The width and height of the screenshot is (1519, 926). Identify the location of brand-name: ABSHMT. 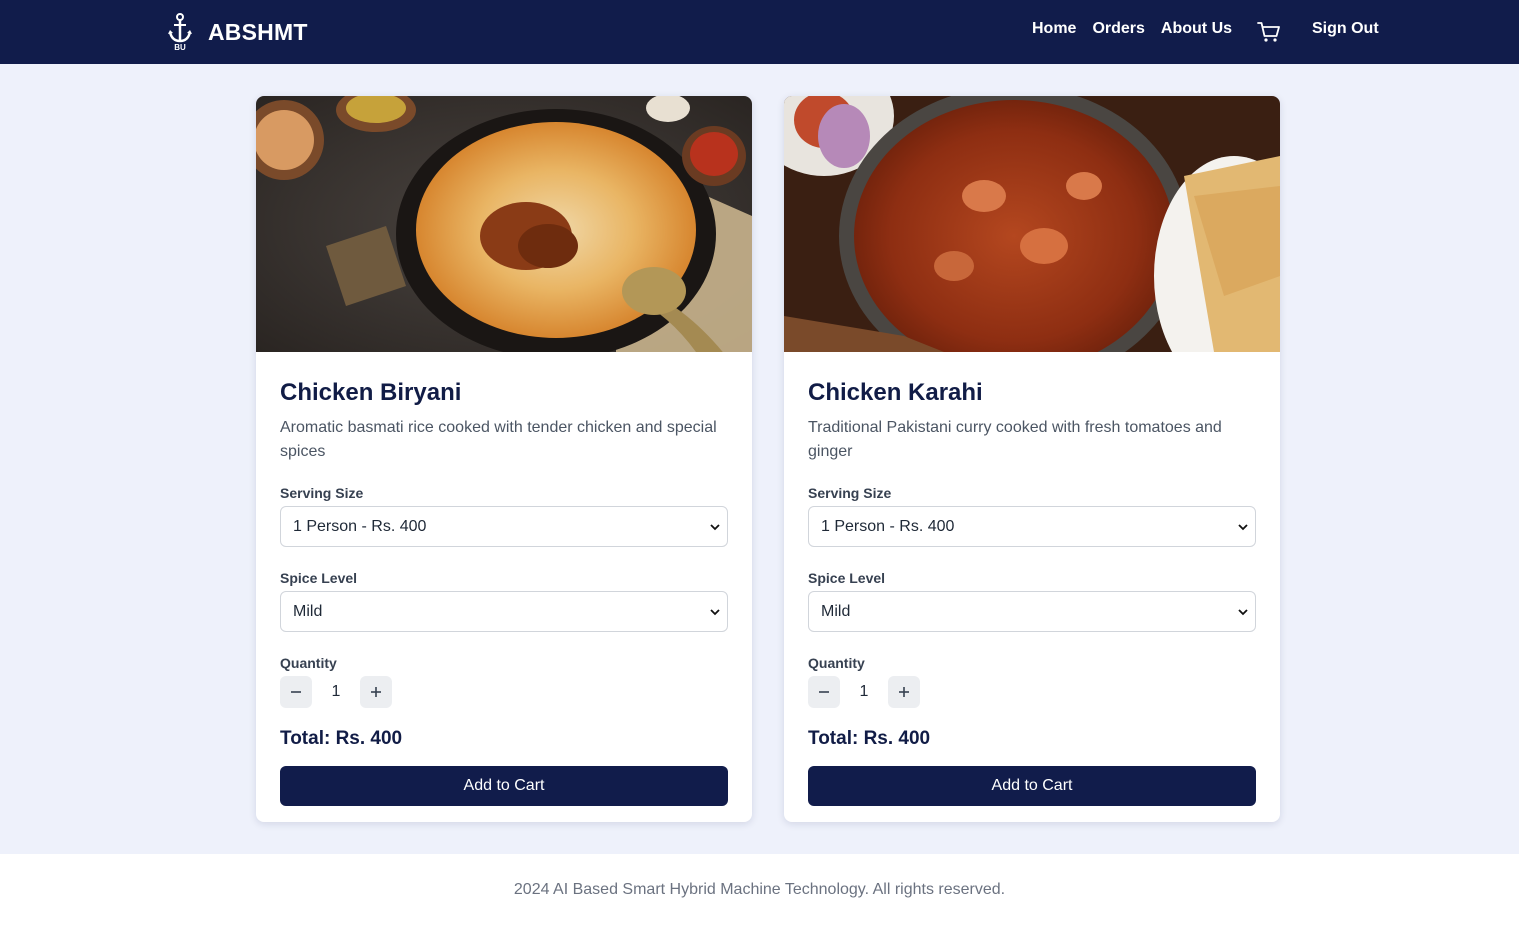
(258, 32).